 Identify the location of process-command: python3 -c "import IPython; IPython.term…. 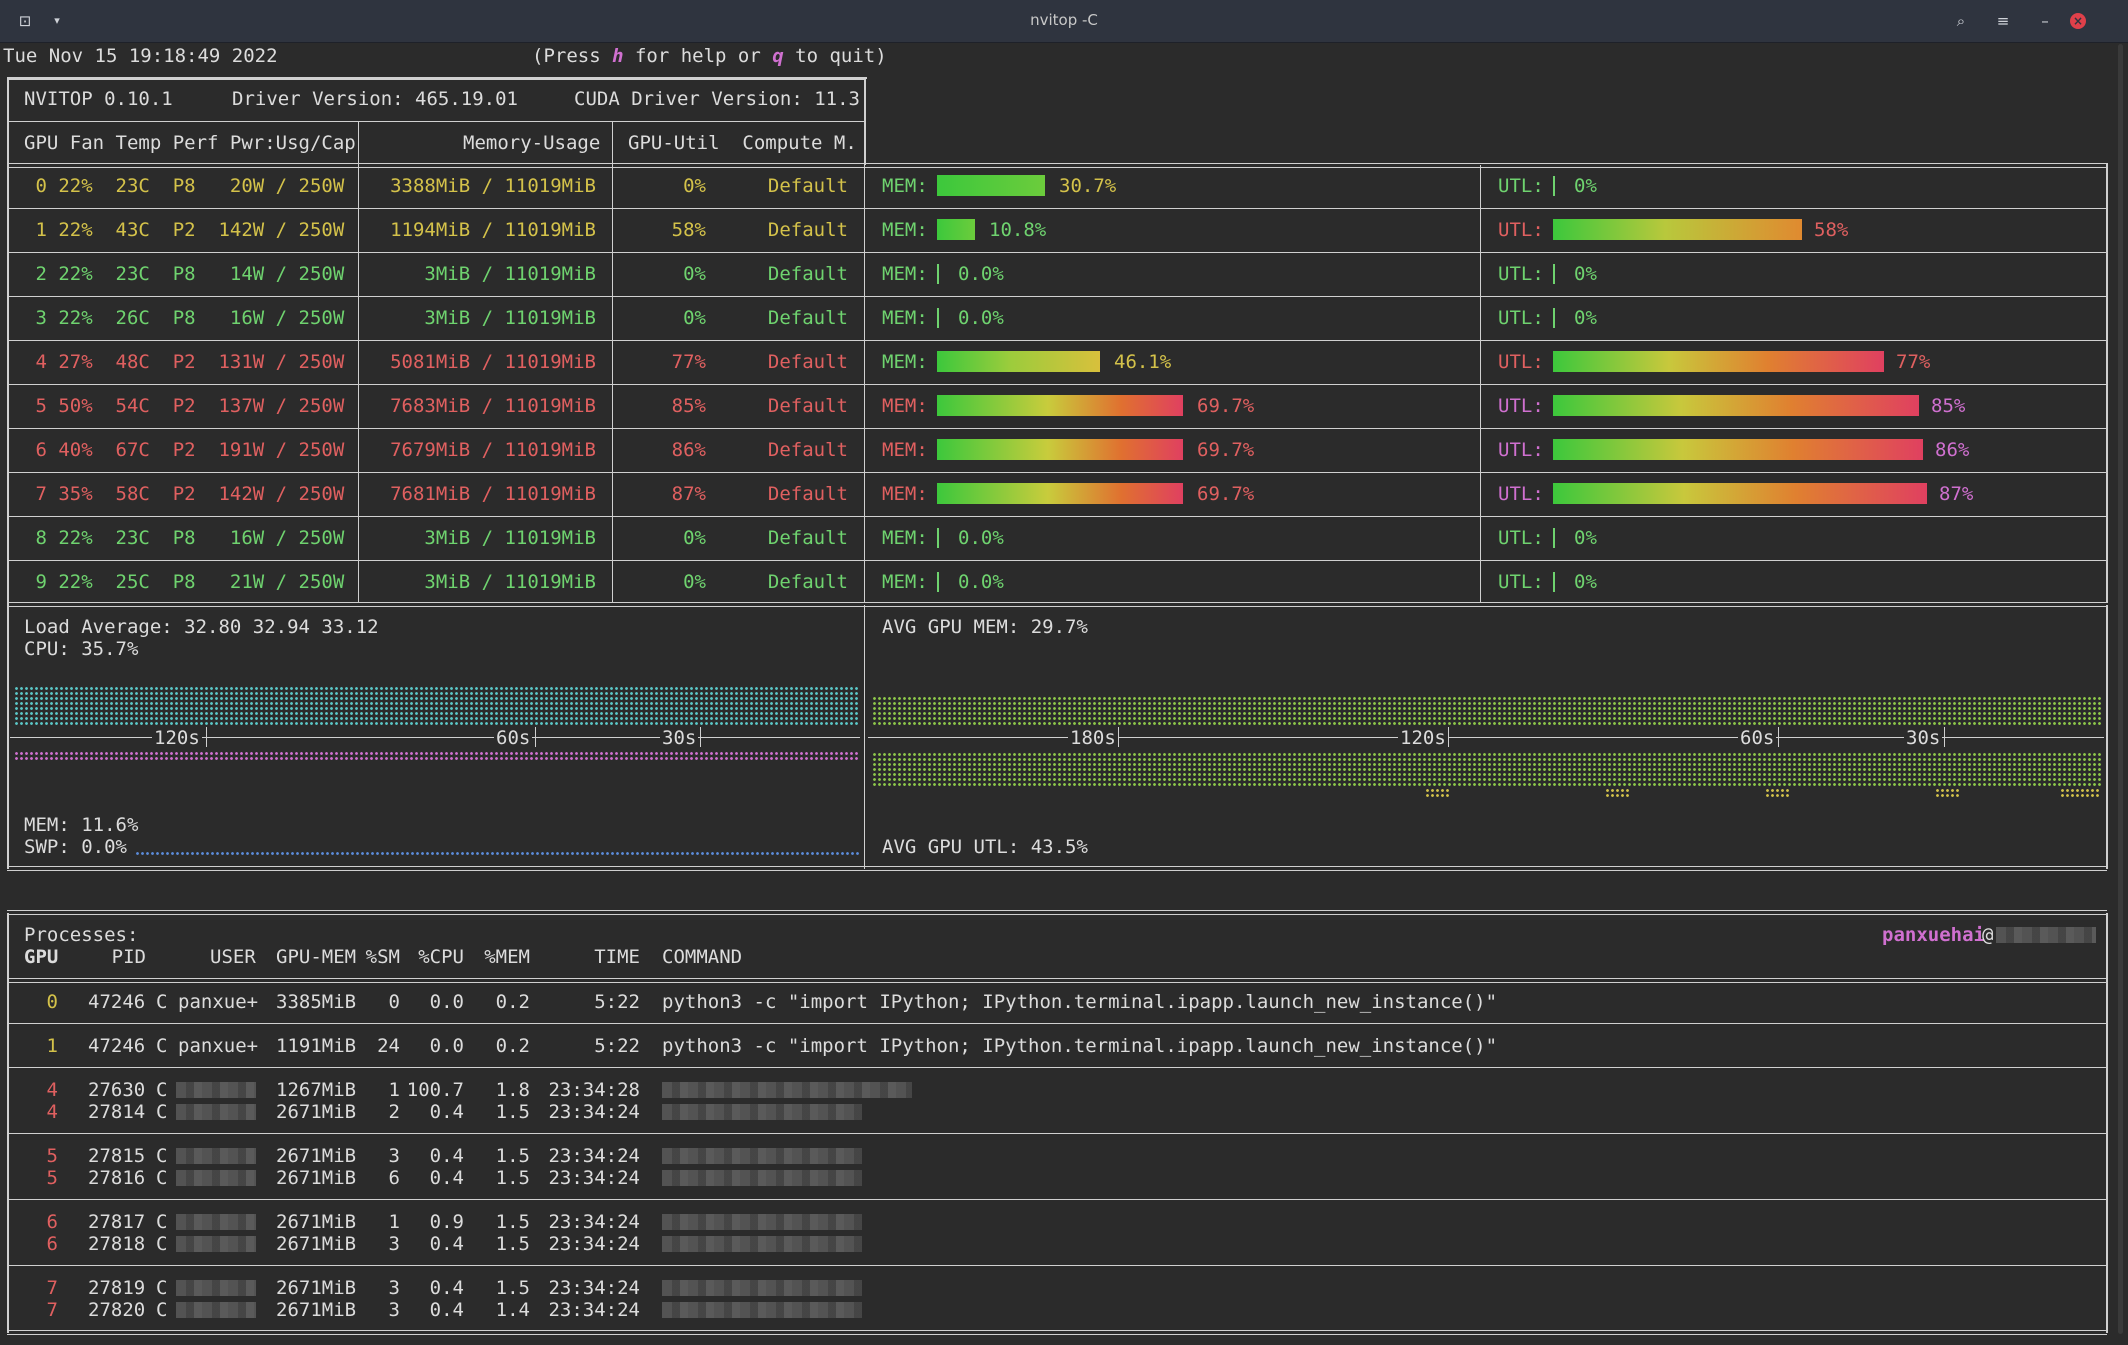
(1080, 1002).